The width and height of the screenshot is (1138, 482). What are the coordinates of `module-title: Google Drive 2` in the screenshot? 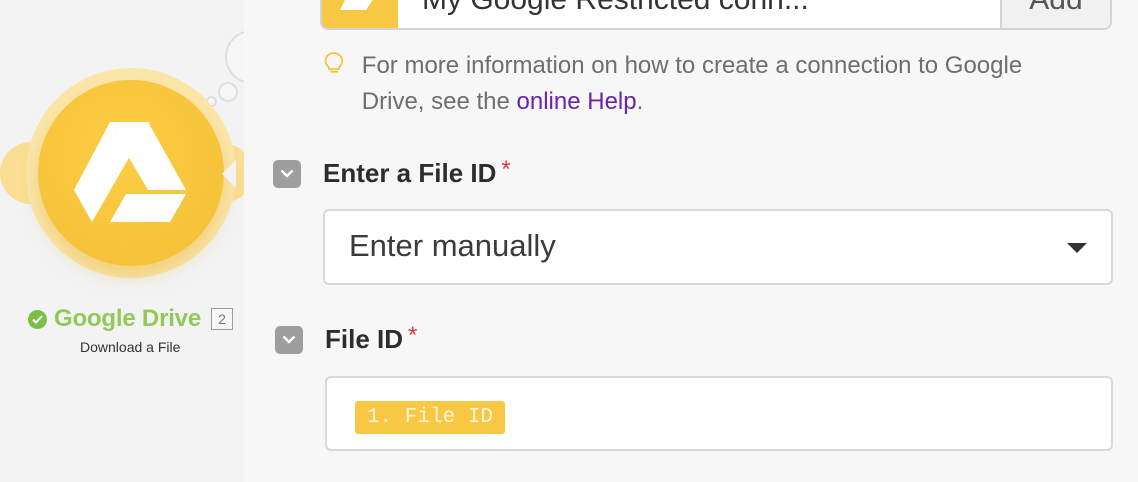 It's located at (130, 319).